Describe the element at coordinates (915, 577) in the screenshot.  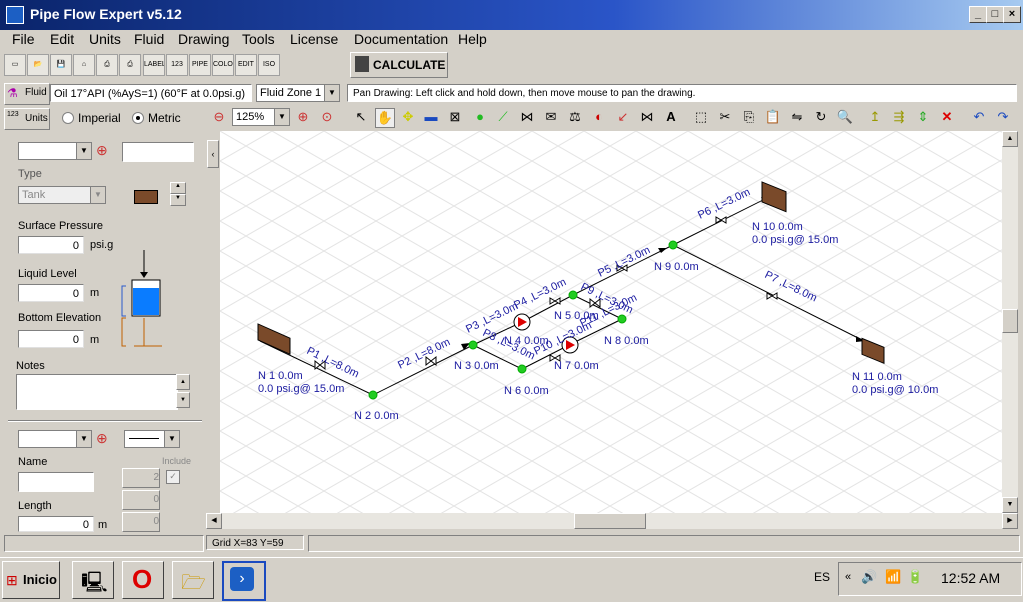
I see `battery-icon: 🔋` at that location.